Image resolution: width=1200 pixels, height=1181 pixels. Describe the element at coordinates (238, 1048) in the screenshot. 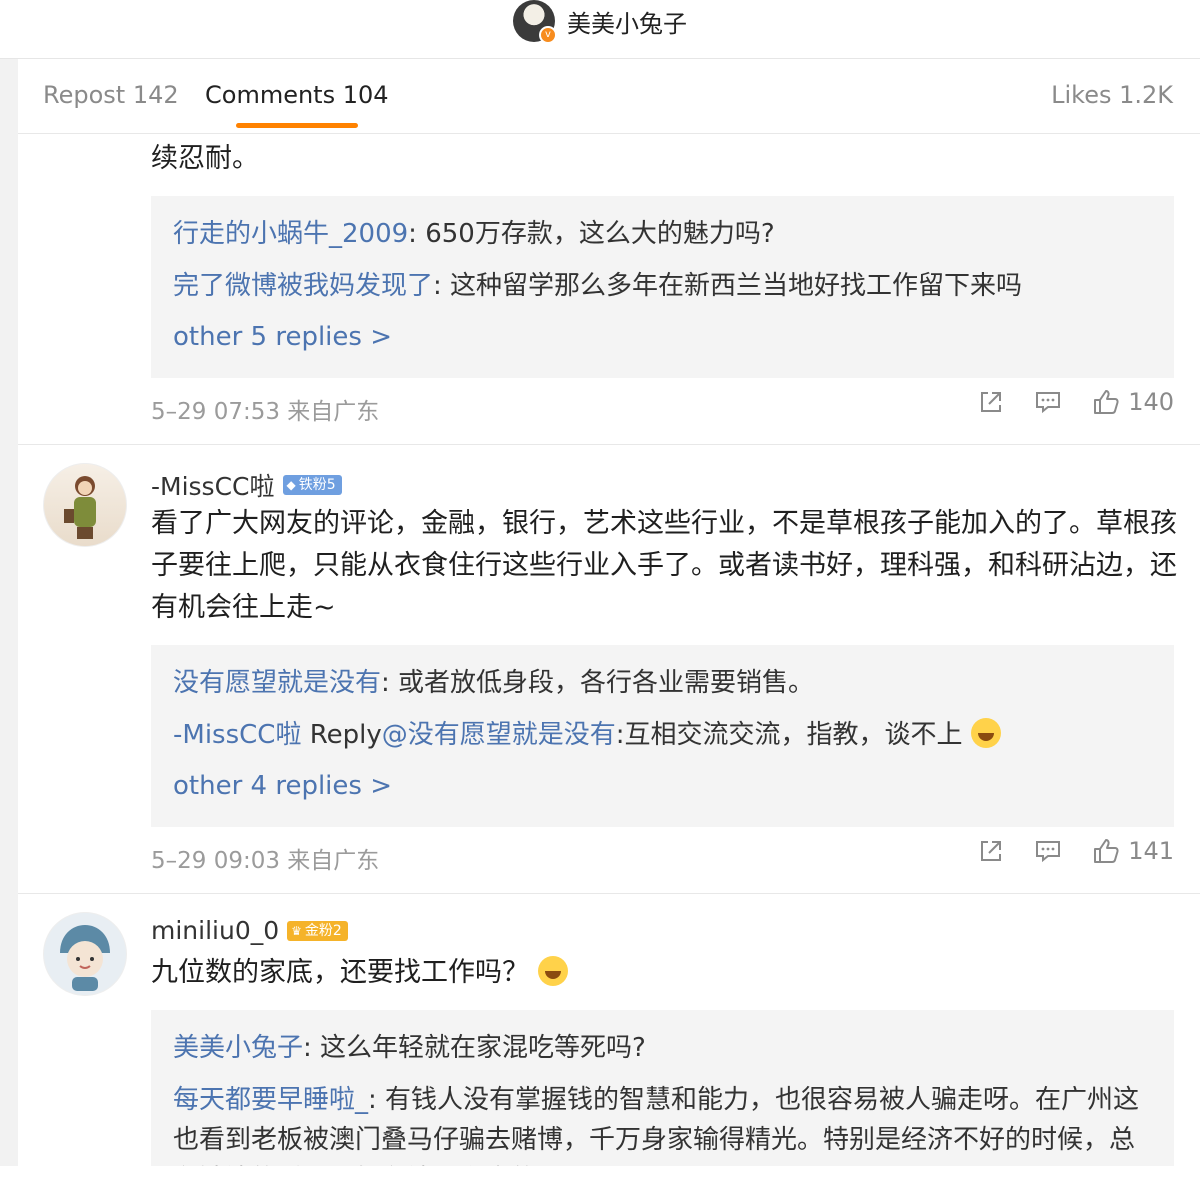

I see `reply-user: 美美小兔子` at that location.